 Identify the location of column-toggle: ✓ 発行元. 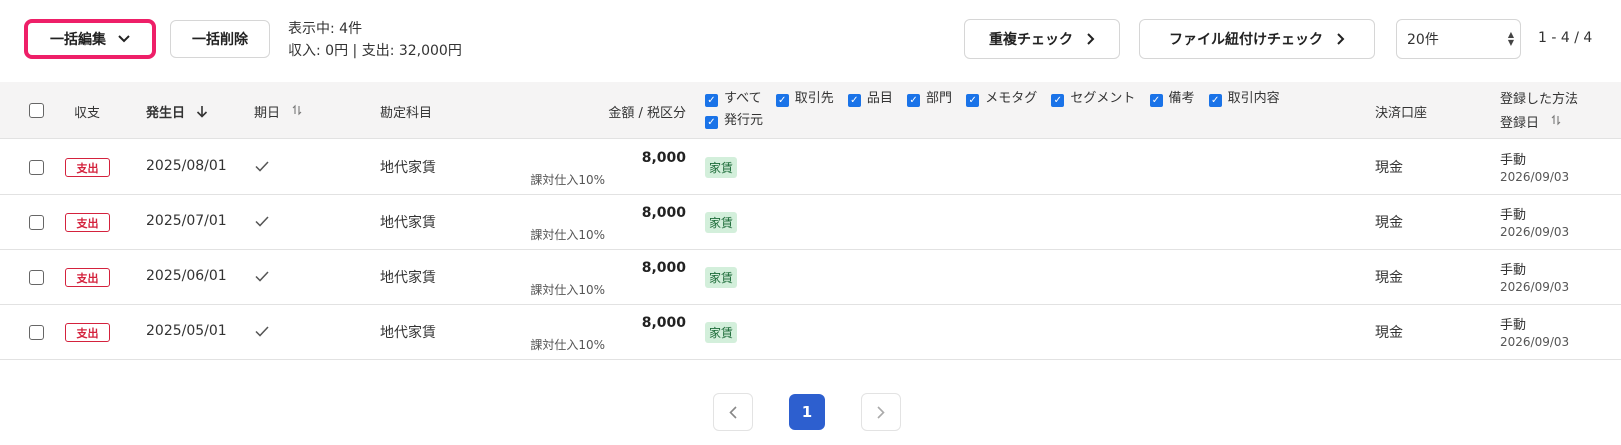
(734, 121).